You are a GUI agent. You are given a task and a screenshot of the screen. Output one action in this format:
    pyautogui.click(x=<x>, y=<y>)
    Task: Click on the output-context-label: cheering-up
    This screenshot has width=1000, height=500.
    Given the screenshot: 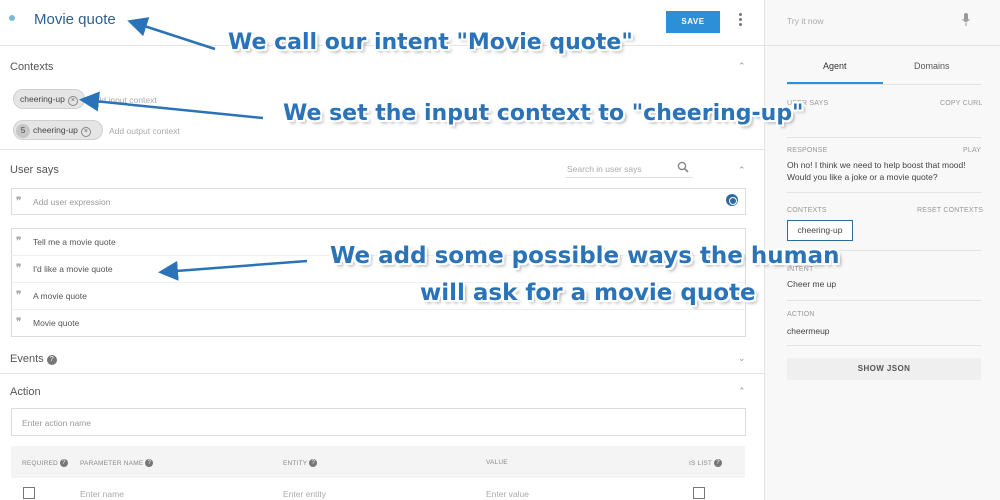 What is the action you would take?
    pyautogui.click(x=55, y=130)
    